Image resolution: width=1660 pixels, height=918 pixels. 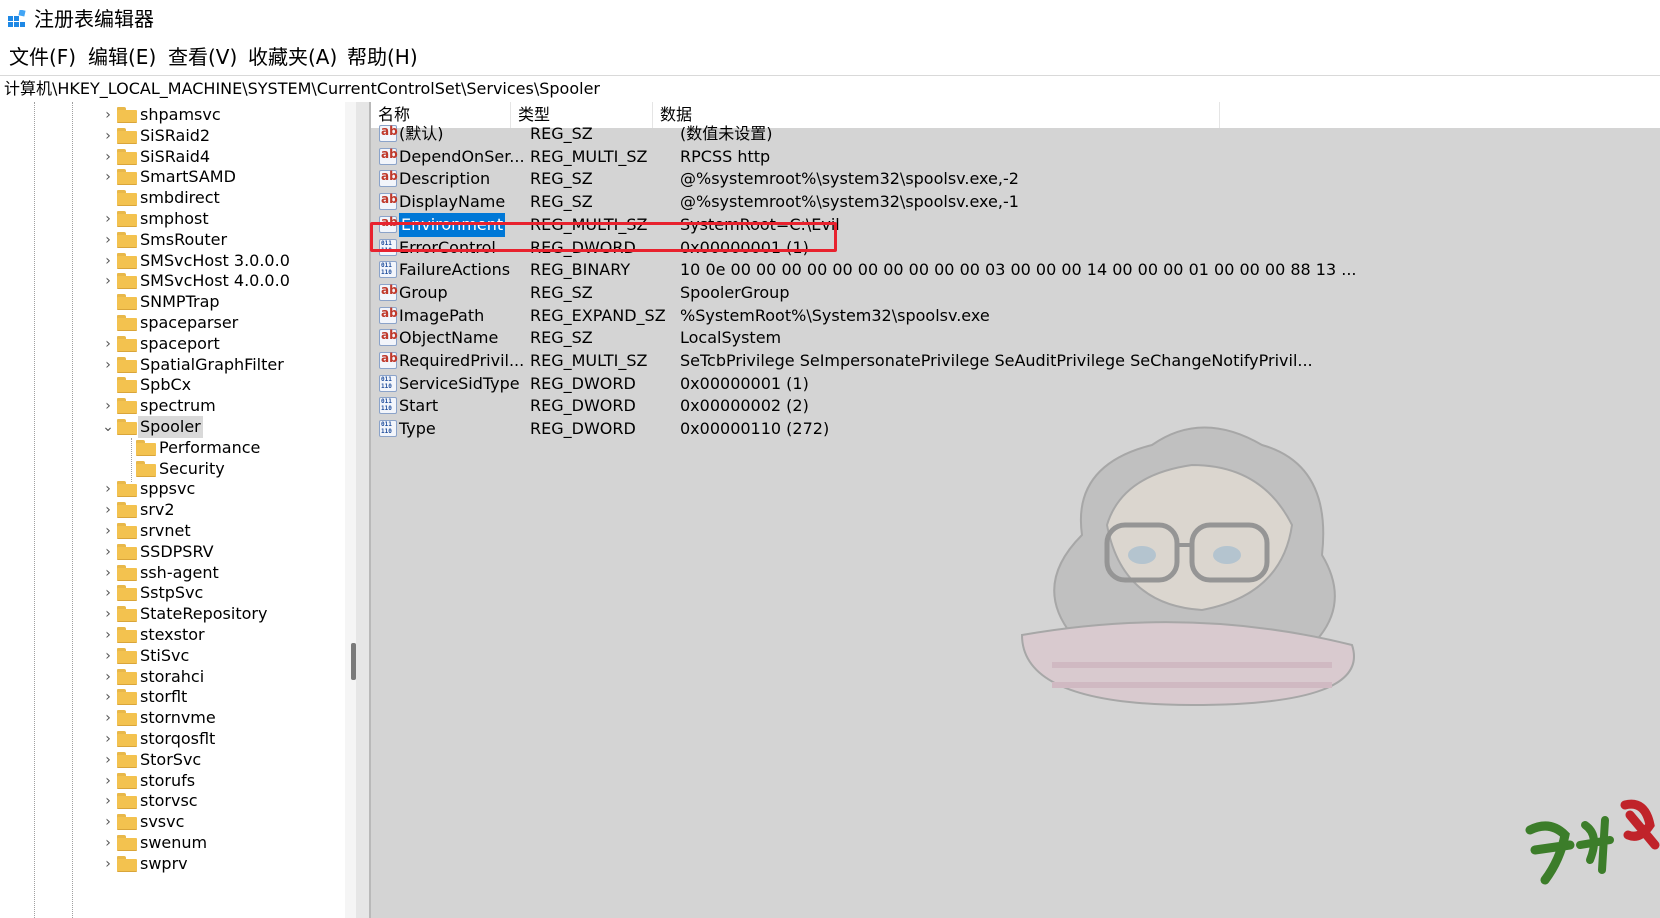 I want to click on value-row: DependOnSer...REG_MULTI_SZ RPCSS http, so click(x=821, y=157).